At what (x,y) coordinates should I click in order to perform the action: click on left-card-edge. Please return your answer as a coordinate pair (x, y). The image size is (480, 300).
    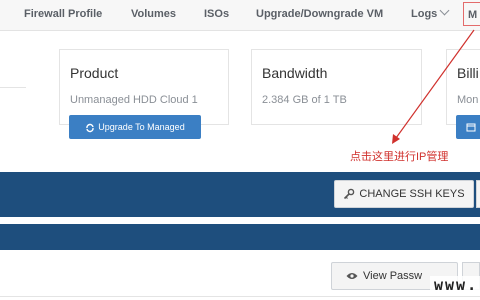
    Looking at the image, I should click on (13, 87).